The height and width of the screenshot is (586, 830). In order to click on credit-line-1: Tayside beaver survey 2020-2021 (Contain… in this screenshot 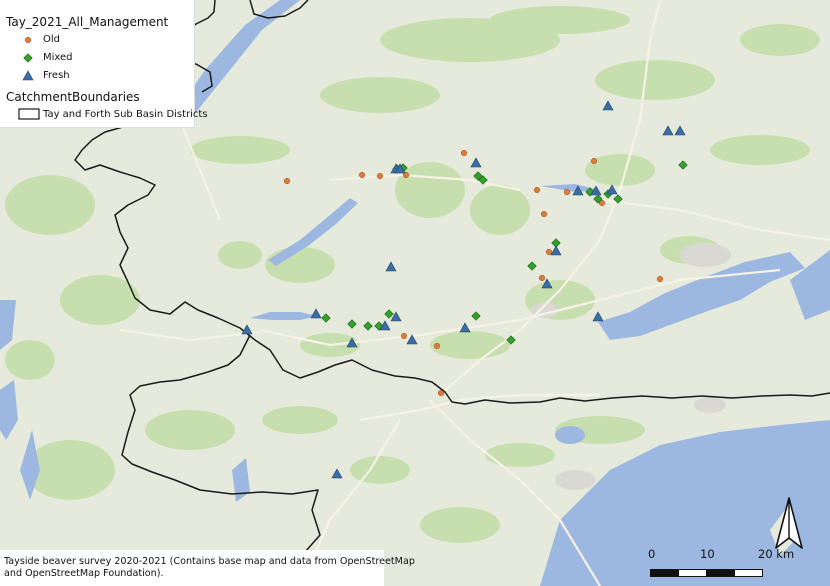, I will do `click(209, 561)`.